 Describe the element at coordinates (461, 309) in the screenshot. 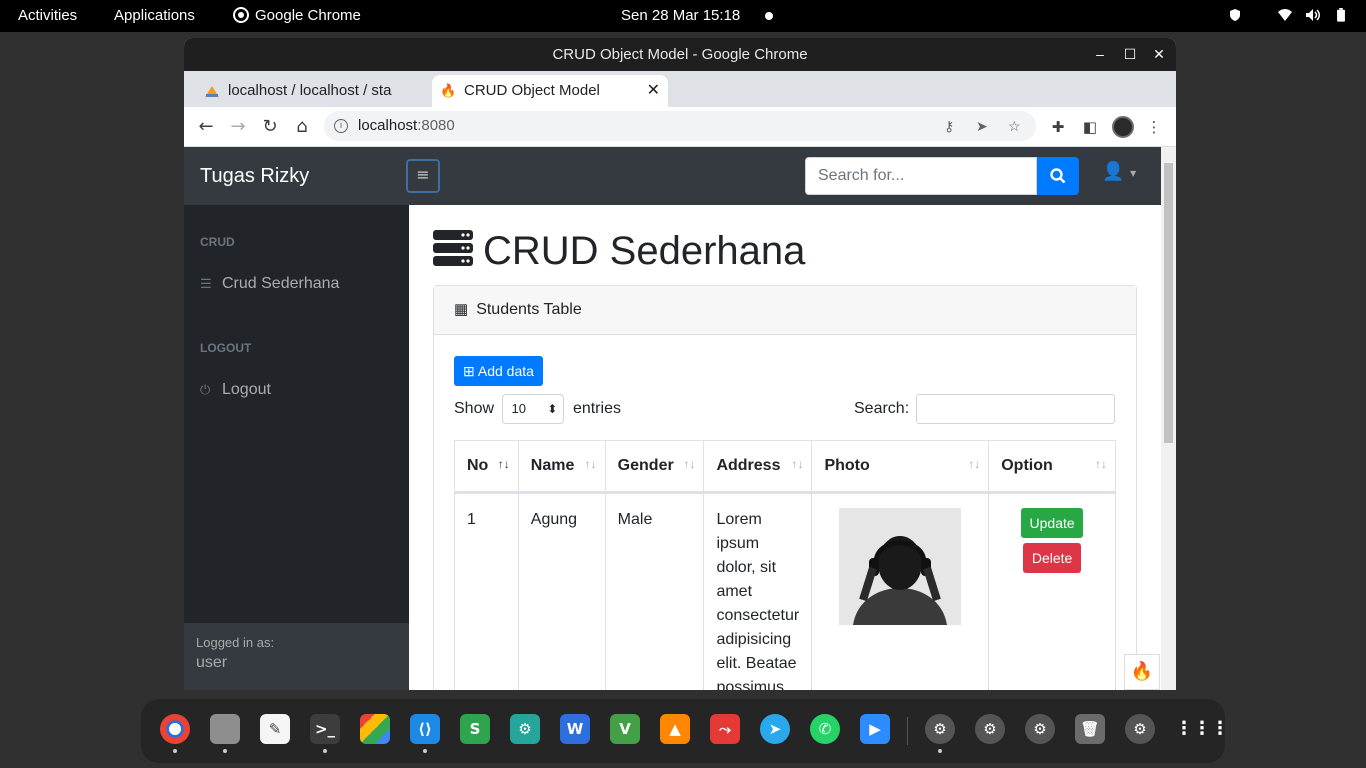

I see `table-icon: ▦` at that location.